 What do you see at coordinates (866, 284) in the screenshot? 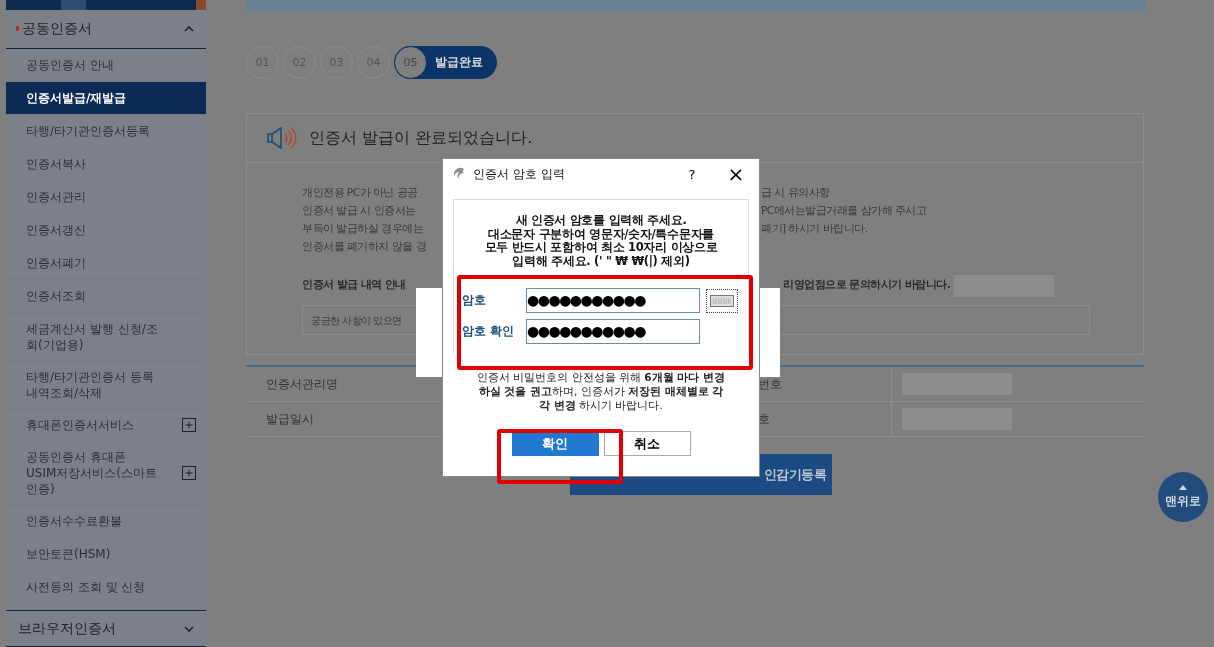
I see `inquiry-text: 리영업점으로 문의하시기 바랍니다.` at bounding box center [866, 284].